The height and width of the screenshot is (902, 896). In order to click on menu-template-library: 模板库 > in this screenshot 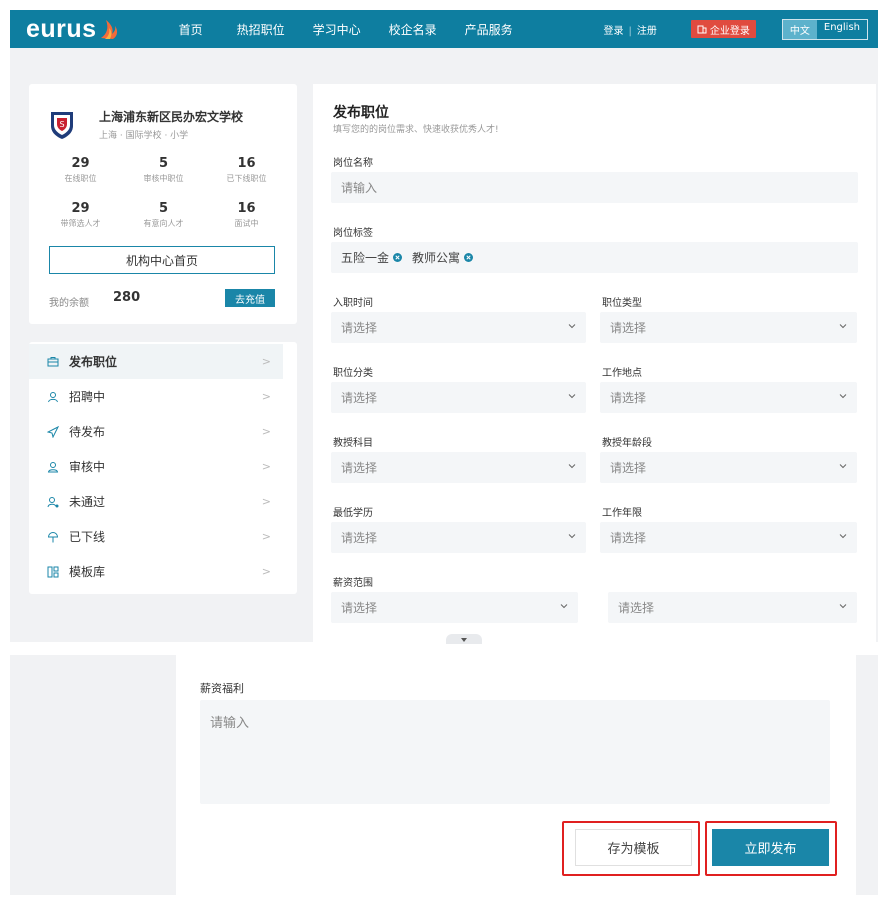, I will do `click(163, 571)`.